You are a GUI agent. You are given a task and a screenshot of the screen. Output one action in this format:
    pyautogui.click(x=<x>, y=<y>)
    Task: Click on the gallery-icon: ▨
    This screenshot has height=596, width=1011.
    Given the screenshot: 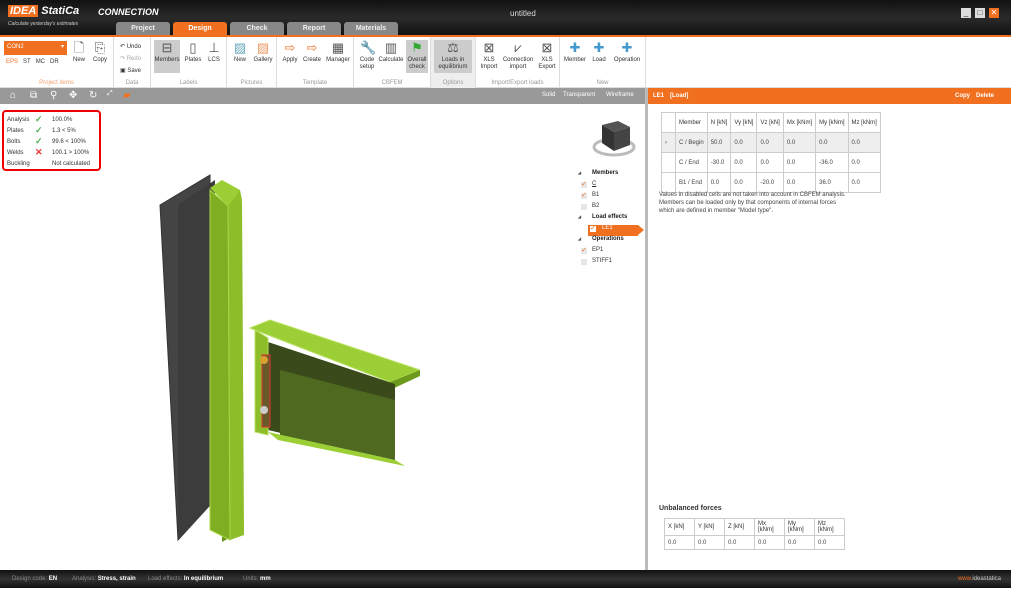 What is the action you would take?
    pyautogui.click(x=263, y=47)
    